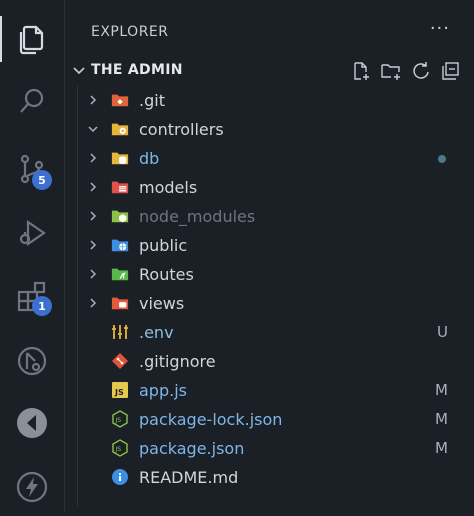 Image resolution: width=474 pixels, height=516 pixels. What do you see at coordinates (163, 390) in the screenshot?
I see `tree-item-label: app.js` at bounding box center [163, 390].